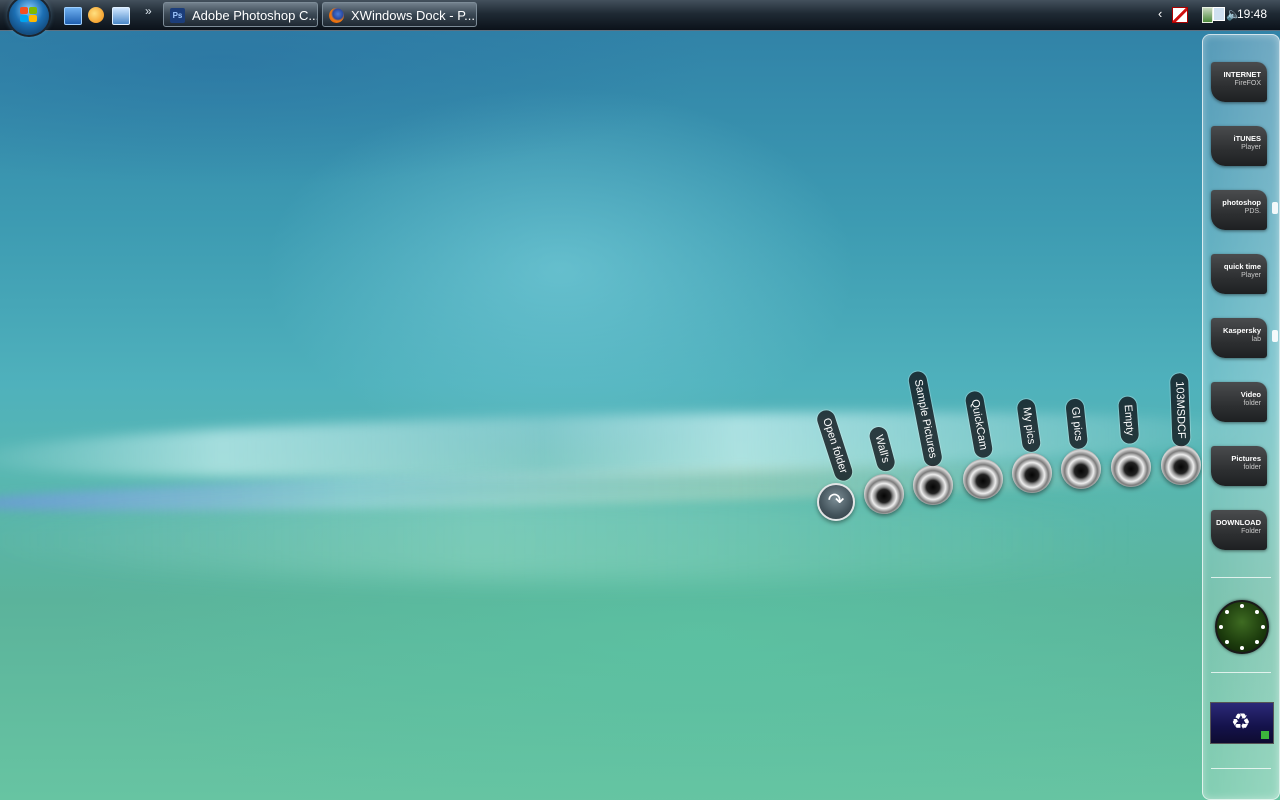  What do you see at coordinates (1251, 531) in the screenshot?
I see `dock-item-subtitle: Folder` at bounding box center [1251, 531].